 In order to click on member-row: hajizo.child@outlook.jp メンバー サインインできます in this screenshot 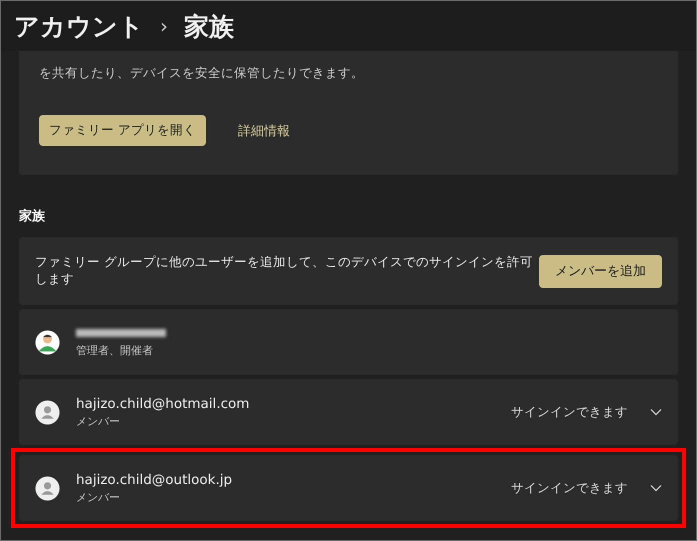, I will do `click(348, 488)`.